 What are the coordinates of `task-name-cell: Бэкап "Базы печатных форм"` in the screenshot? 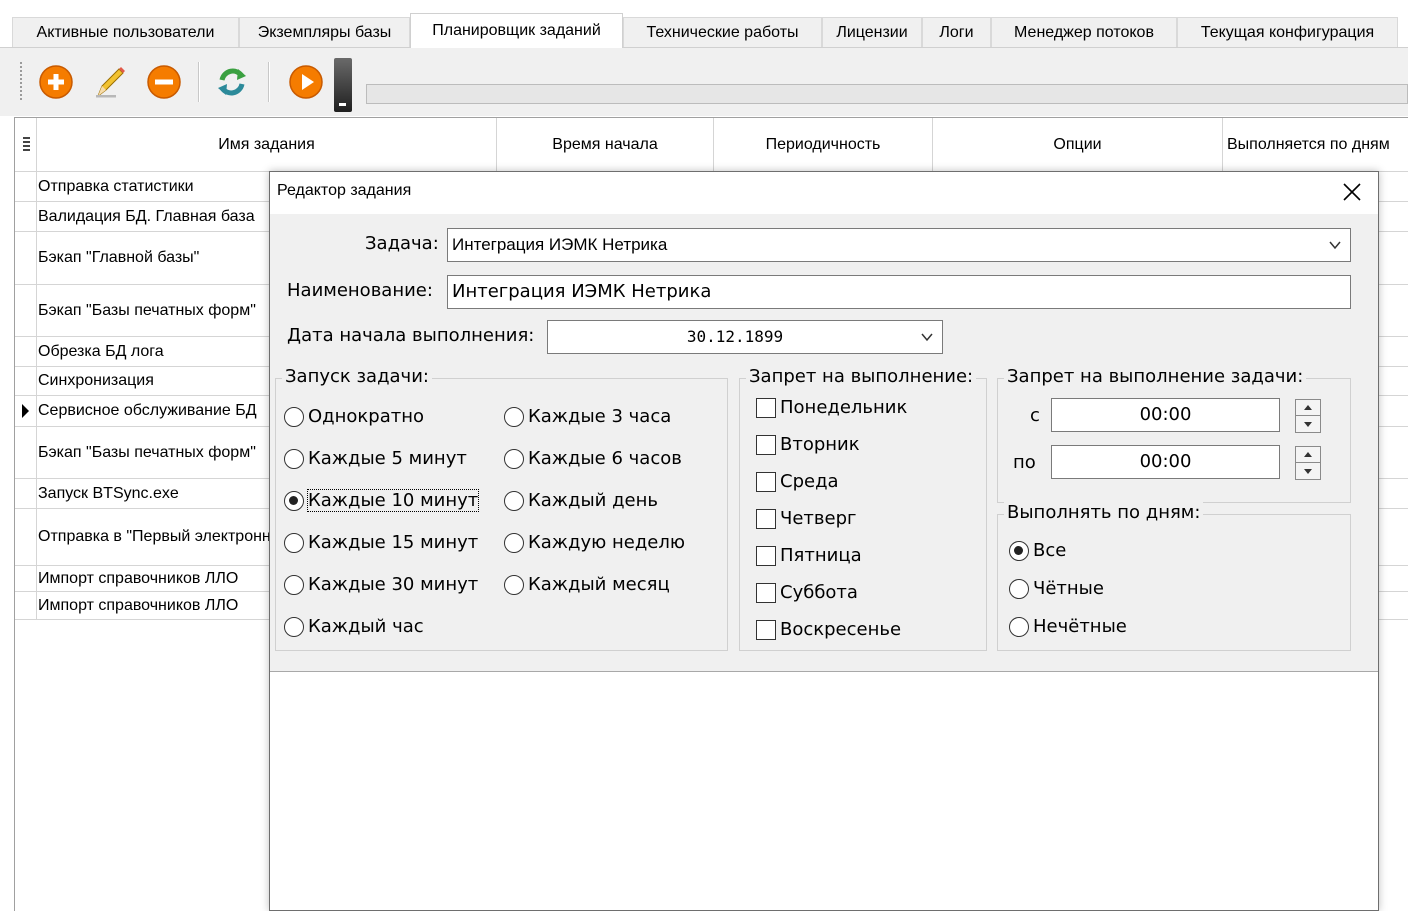 It's located at (147, 310).